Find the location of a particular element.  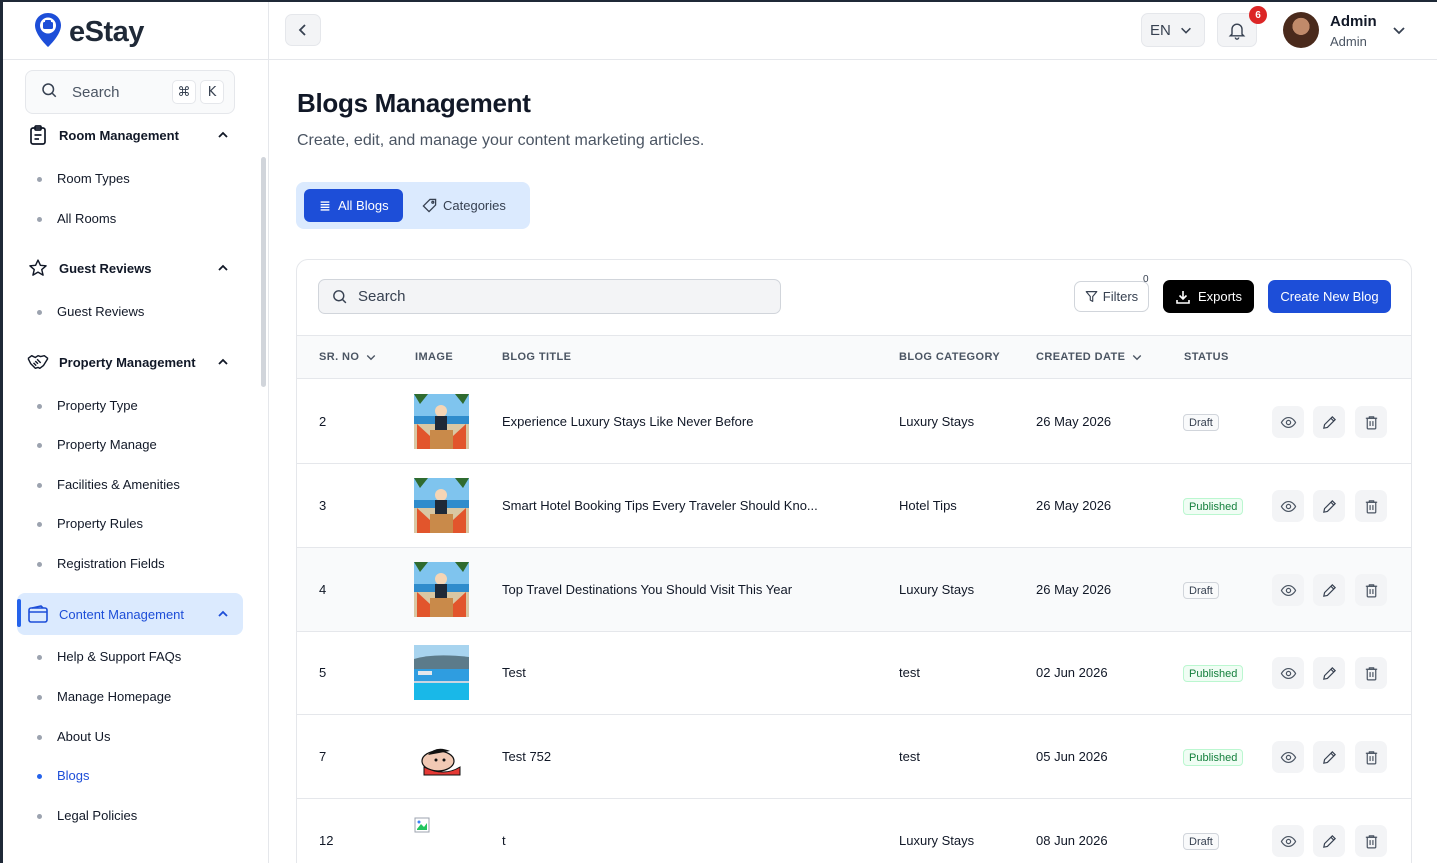

exports-button: Exports is located at coordinates (1208, 296).